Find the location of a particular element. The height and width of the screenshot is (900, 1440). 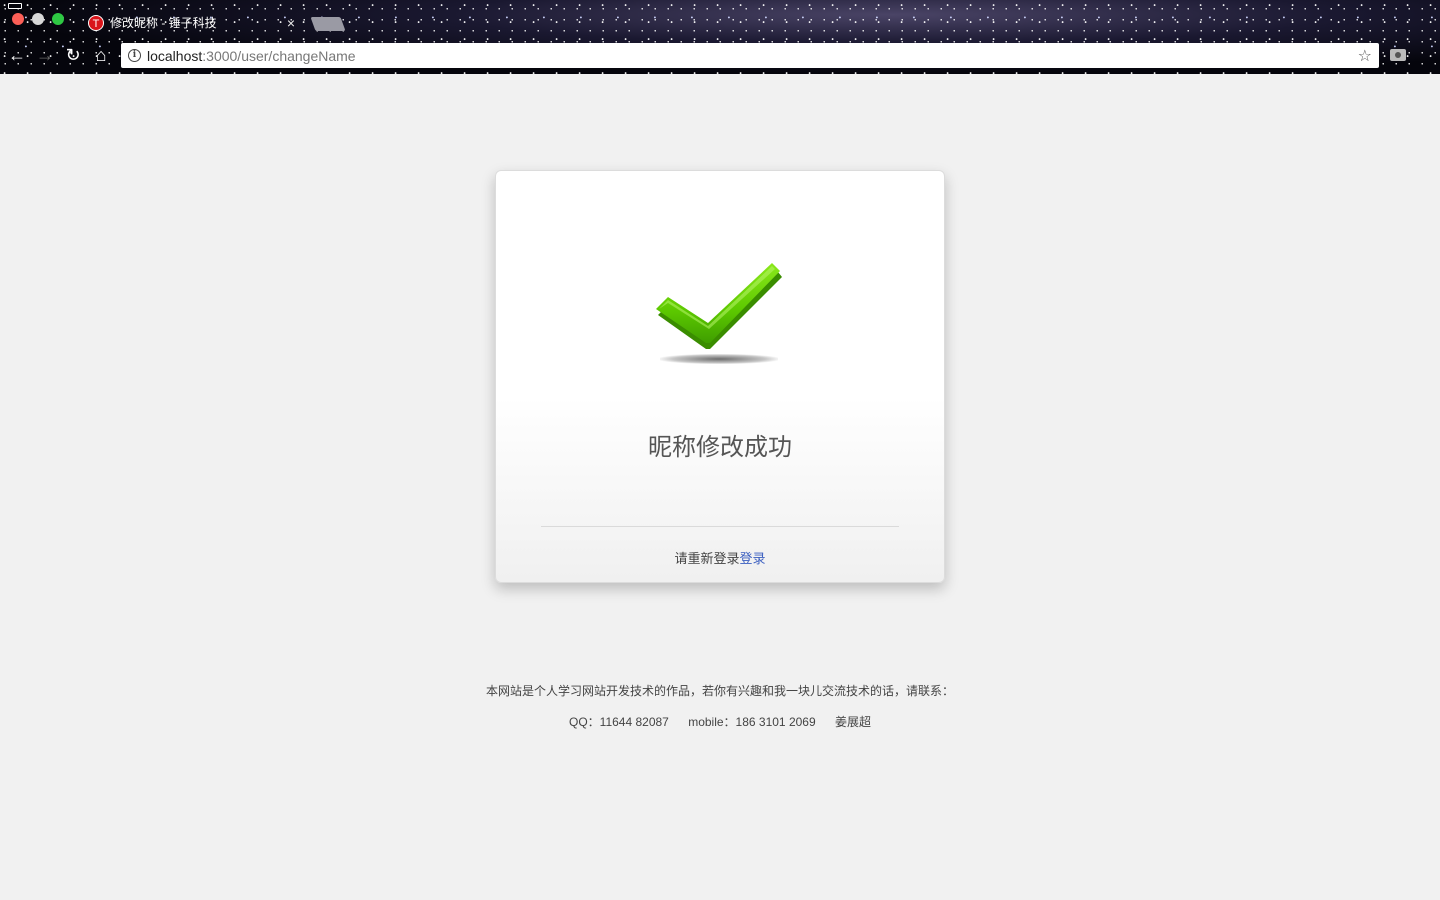

reload-icon: ↻ is located at coordinates (73, 55).